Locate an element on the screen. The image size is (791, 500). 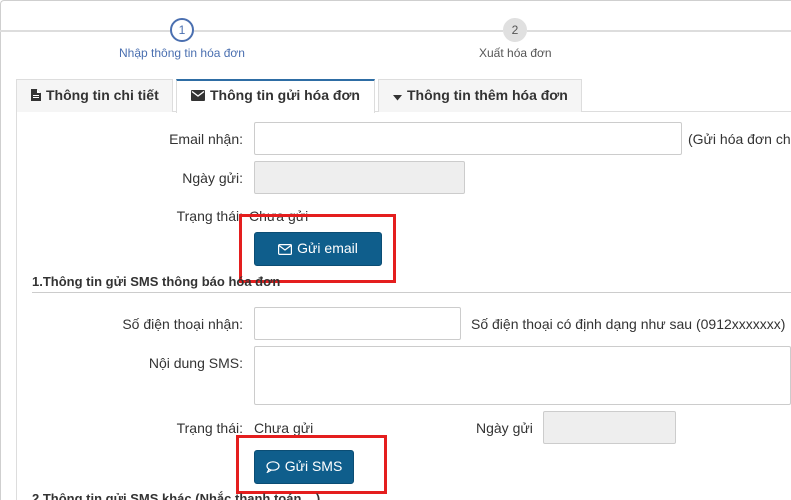
step-2-label: Xuất hóa đơn is located at coordinates (515, 53).